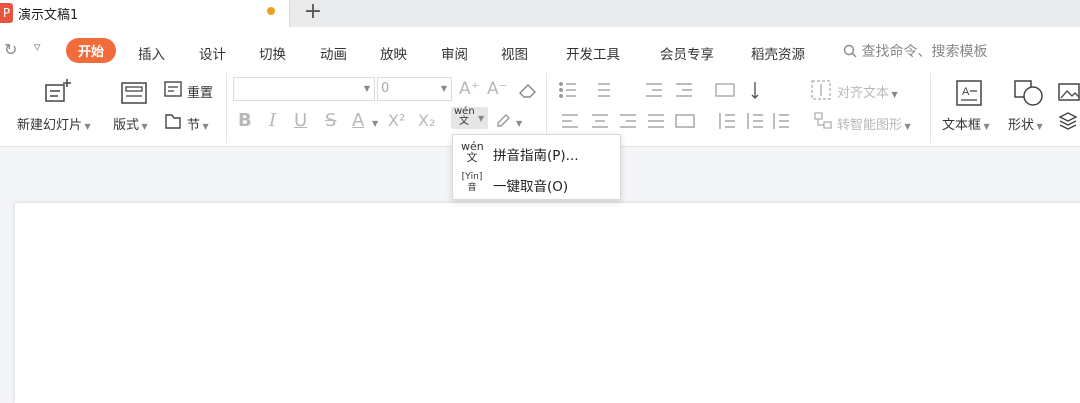 The width and height of the screenshot is (1080, 403). Describe the element at coordinates (924, 52) in the screenshot. I see `command-search-placeholder: 查找命令、搜索模板` at that location.